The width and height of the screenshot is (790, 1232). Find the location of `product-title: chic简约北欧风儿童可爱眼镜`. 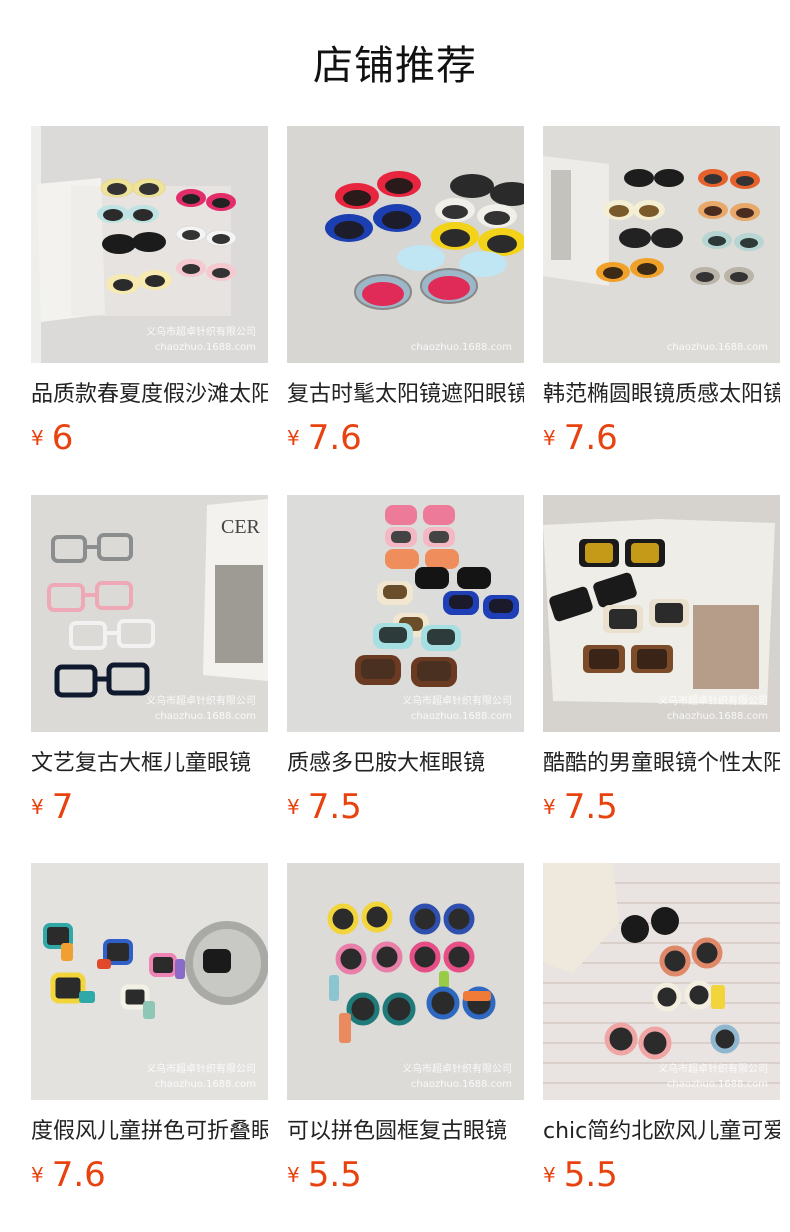

product-title: chic简约北欧风儿童可爱眼镜 is located at coordinates (661, 1133).